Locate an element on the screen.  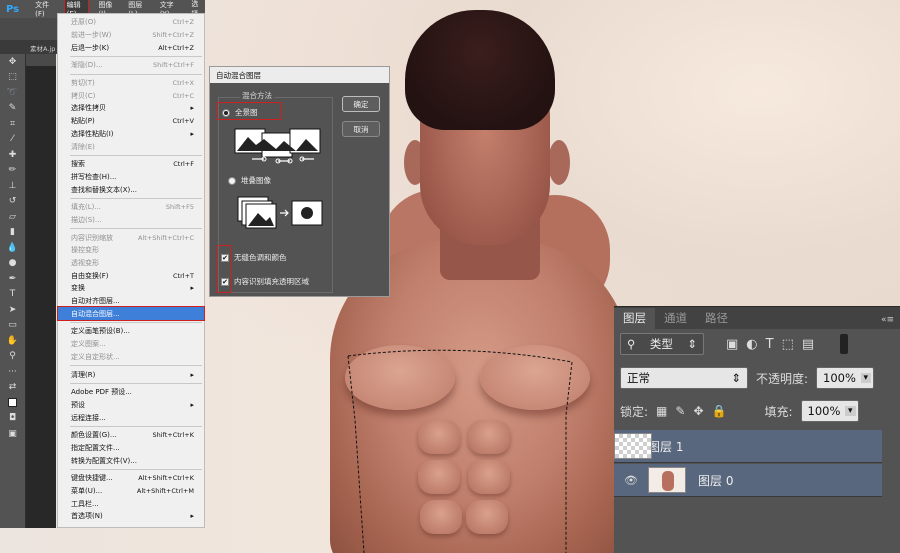
marquee-tool-icon: ⬚ is located at coordinates (12, 78).